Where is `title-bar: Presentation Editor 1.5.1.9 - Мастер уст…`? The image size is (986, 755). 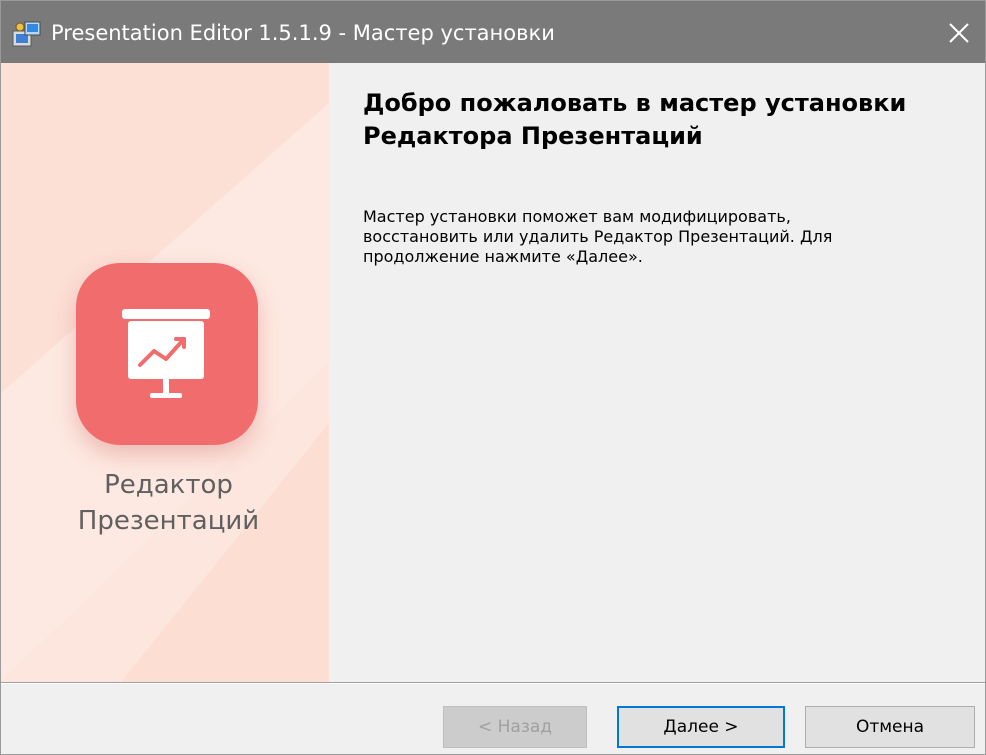 title-bar: Presentation Editor 1.5.1.9 - Мастер уст… is located at coordinates (493, 32).